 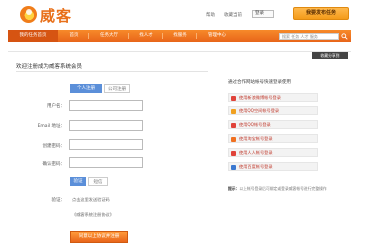 What do you see at coordinates (86, 88) in the screenshot?
I see `tab-personal: 个人注册` at bounding box center [86, 88].